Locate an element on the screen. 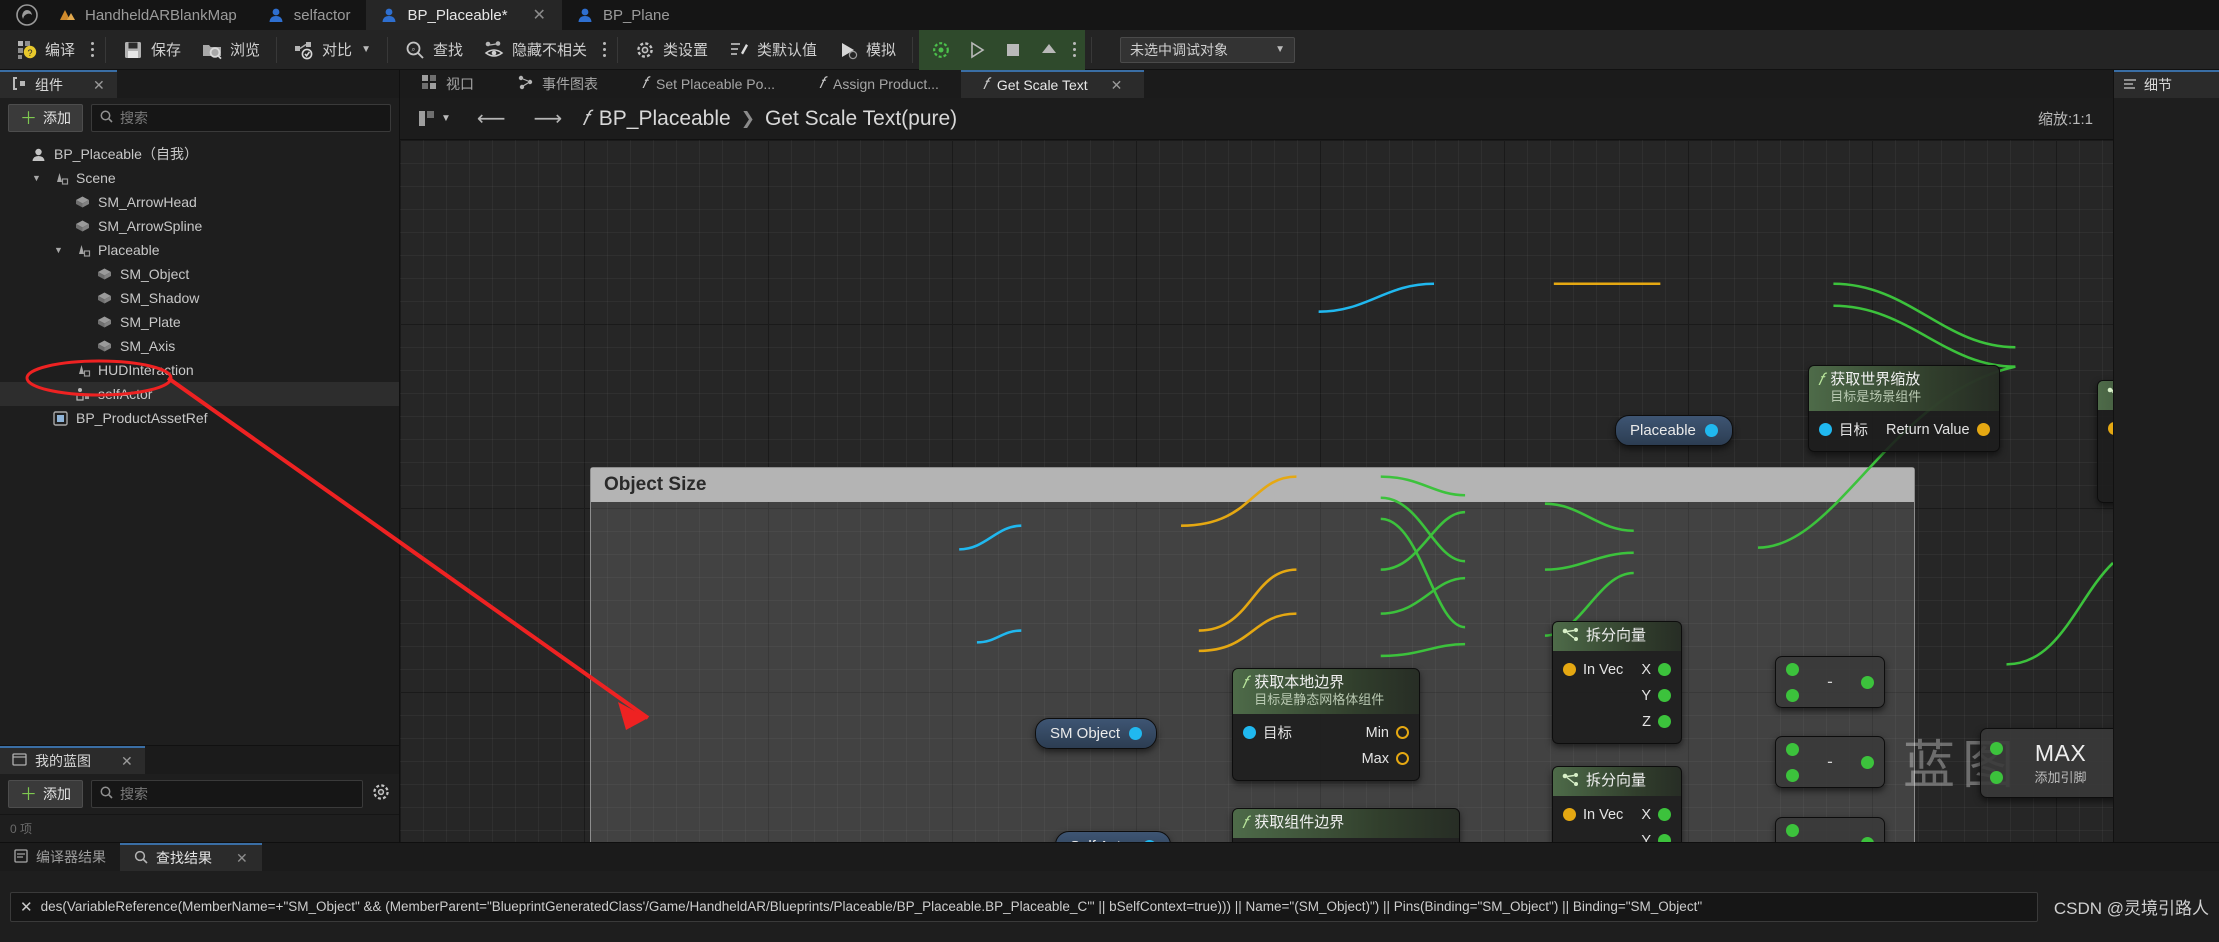  graph-tab-视口: 视口 is located at coordinates (448, 84).